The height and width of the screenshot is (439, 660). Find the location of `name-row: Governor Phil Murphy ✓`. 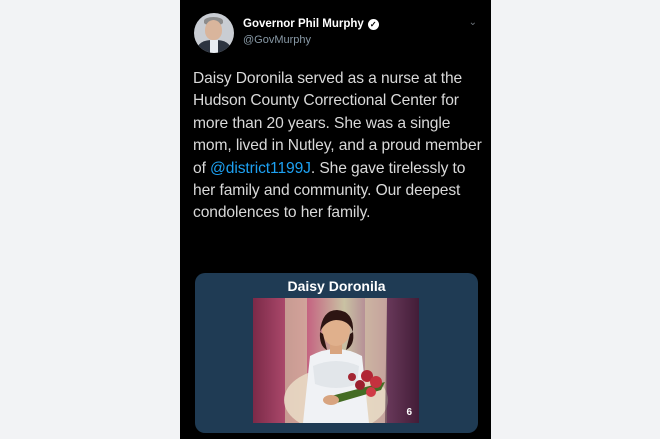

name-row: Governor Phil Murphy ✓ is located at coordinates (311, 24).